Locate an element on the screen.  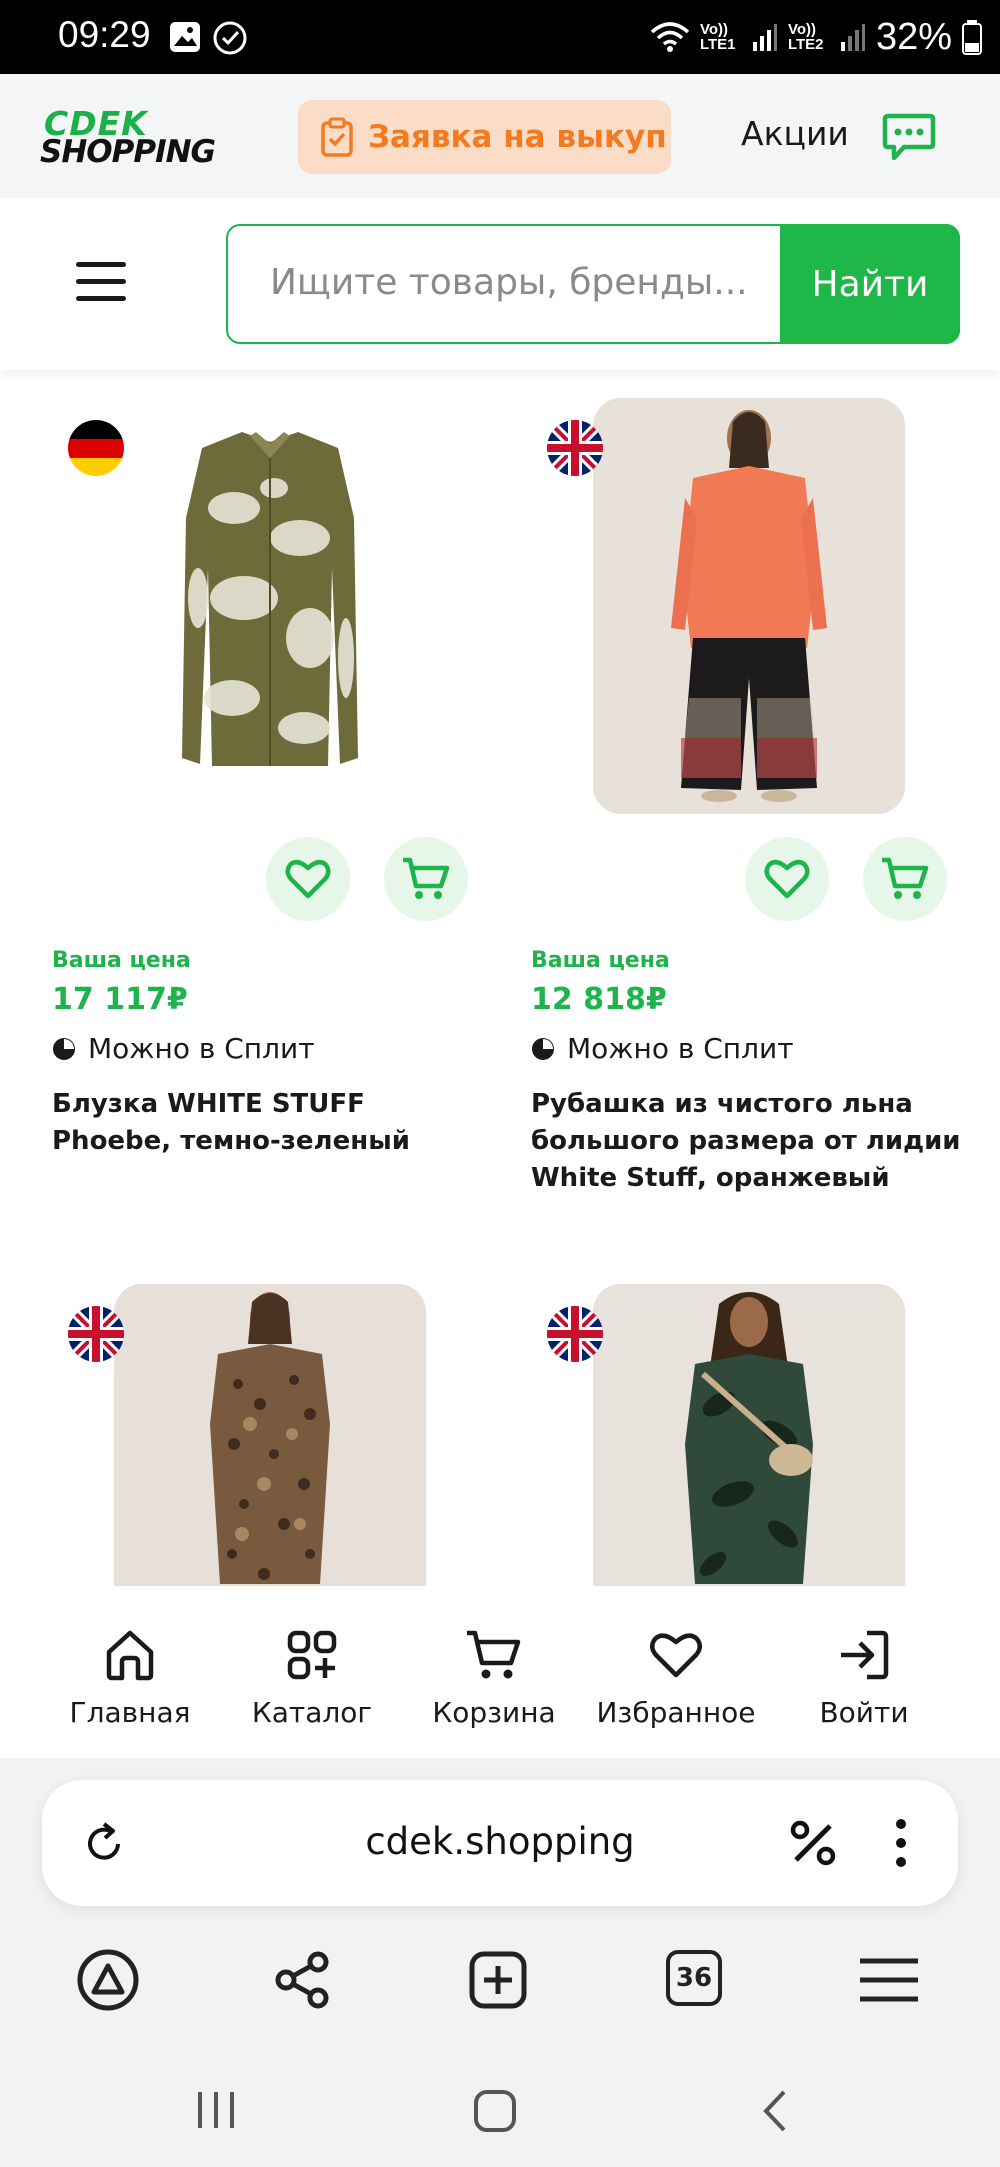
chat-icon is located at coordinates (909, 138).